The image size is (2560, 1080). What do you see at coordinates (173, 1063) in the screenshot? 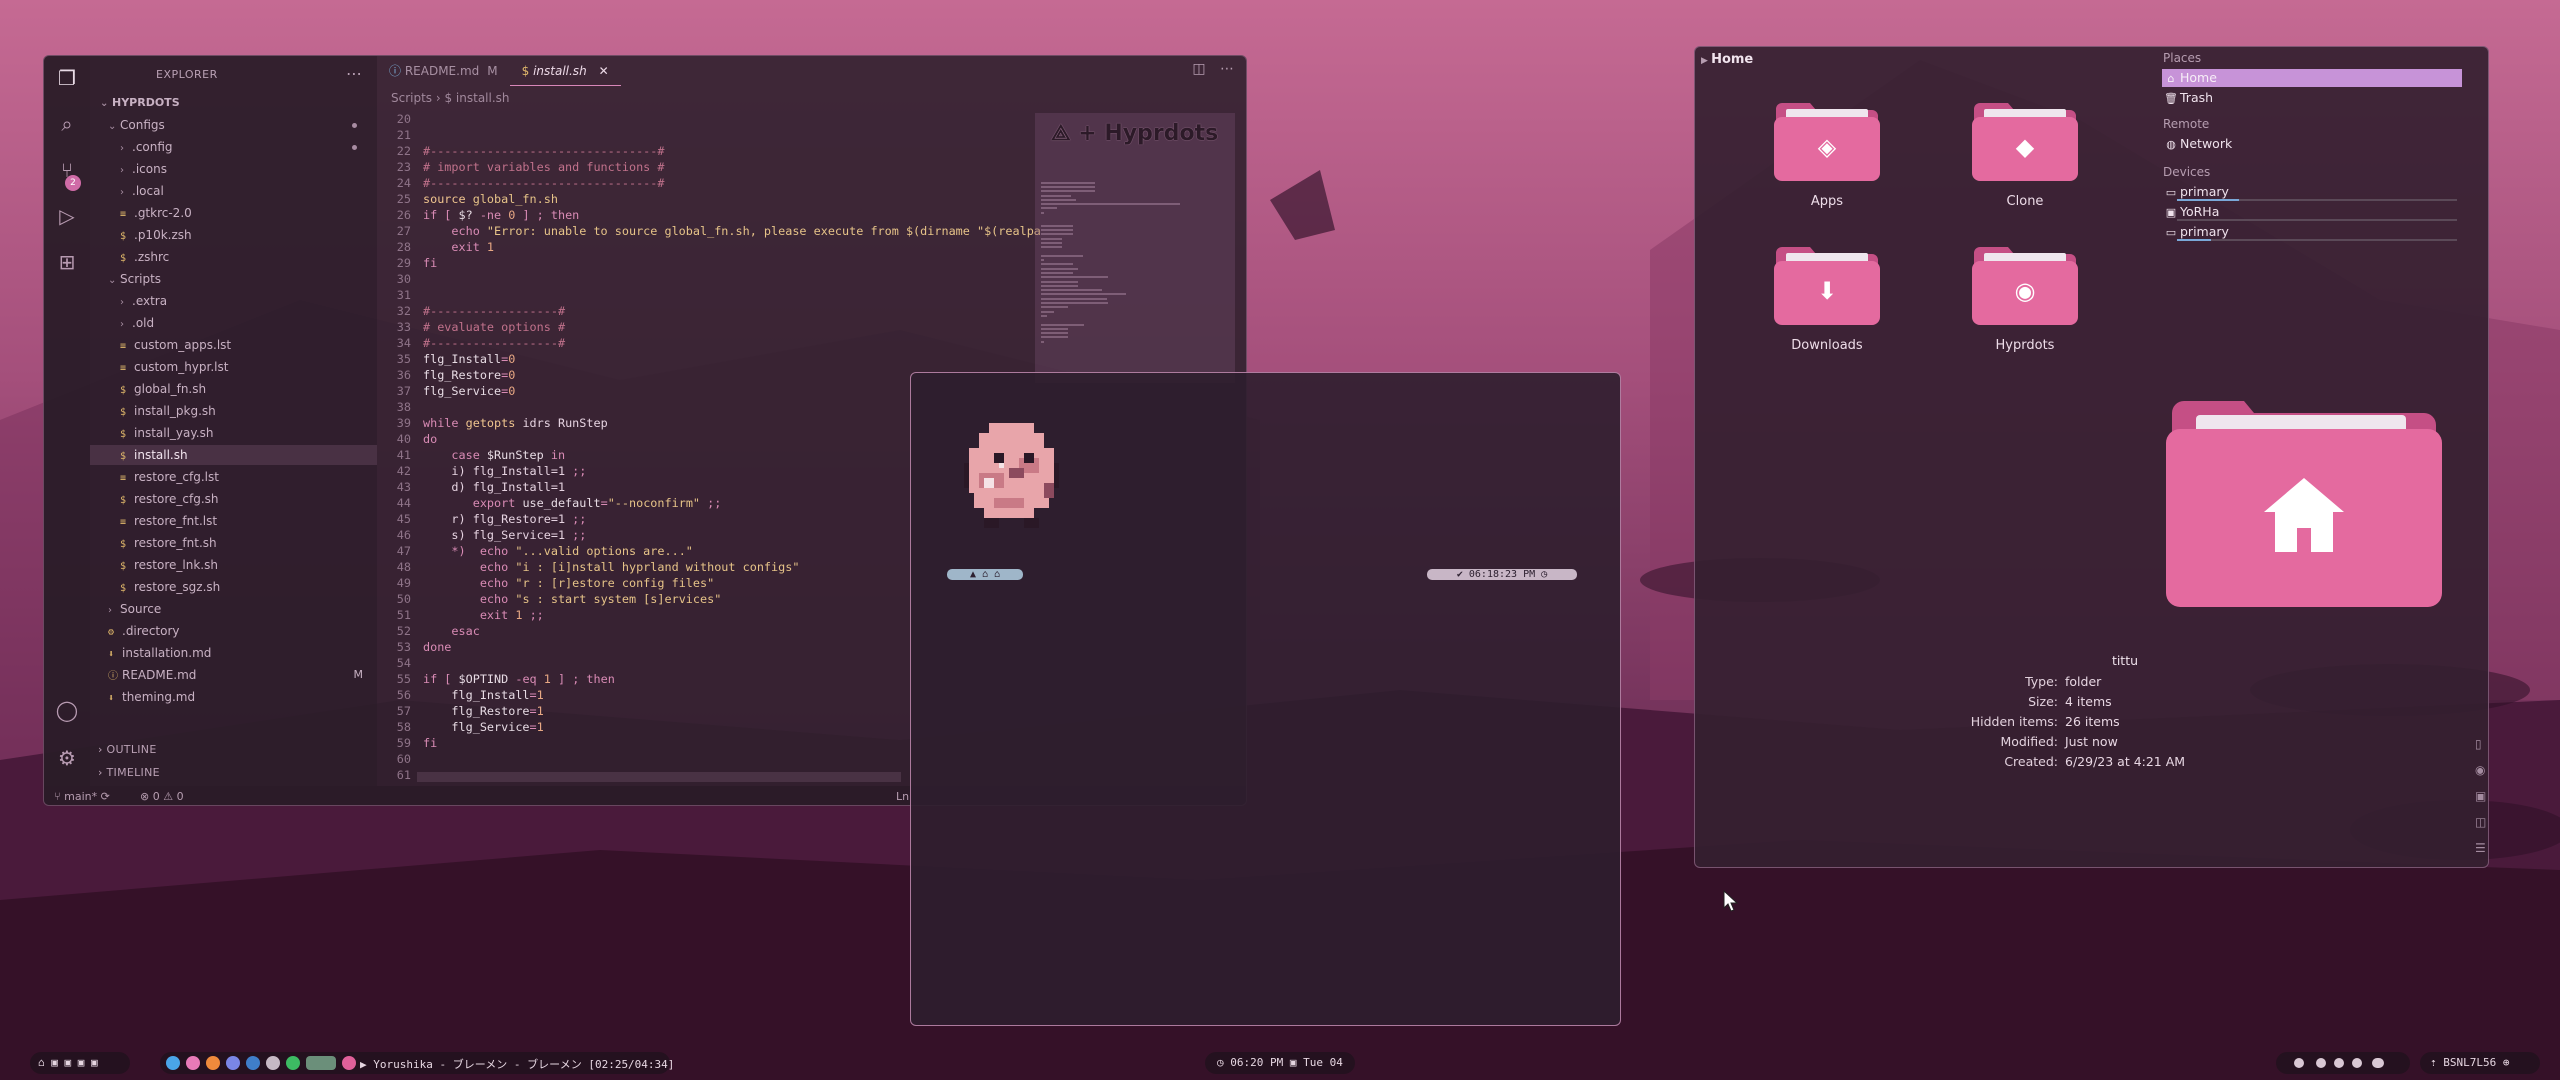
I see `telegram-icon` at bounding box center [173, 1063].